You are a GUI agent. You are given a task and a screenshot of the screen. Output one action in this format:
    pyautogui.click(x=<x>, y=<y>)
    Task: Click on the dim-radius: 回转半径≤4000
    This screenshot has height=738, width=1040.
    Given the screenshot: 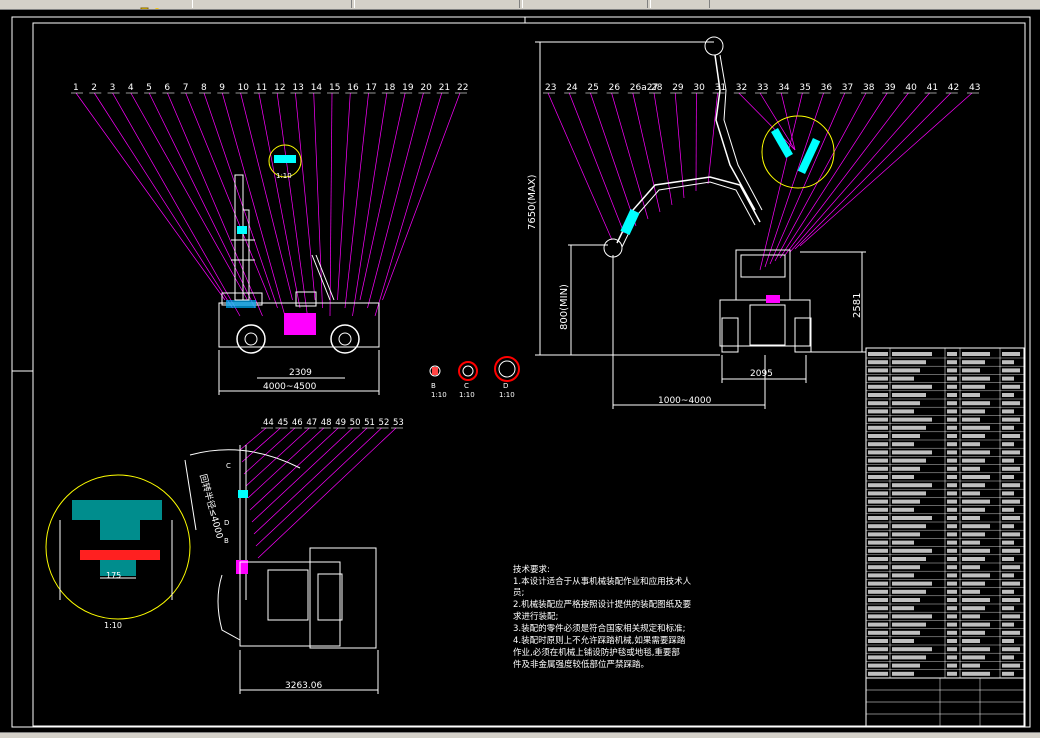 What is the action you would take?
    pyautogui.click(x=211, y=507)
    